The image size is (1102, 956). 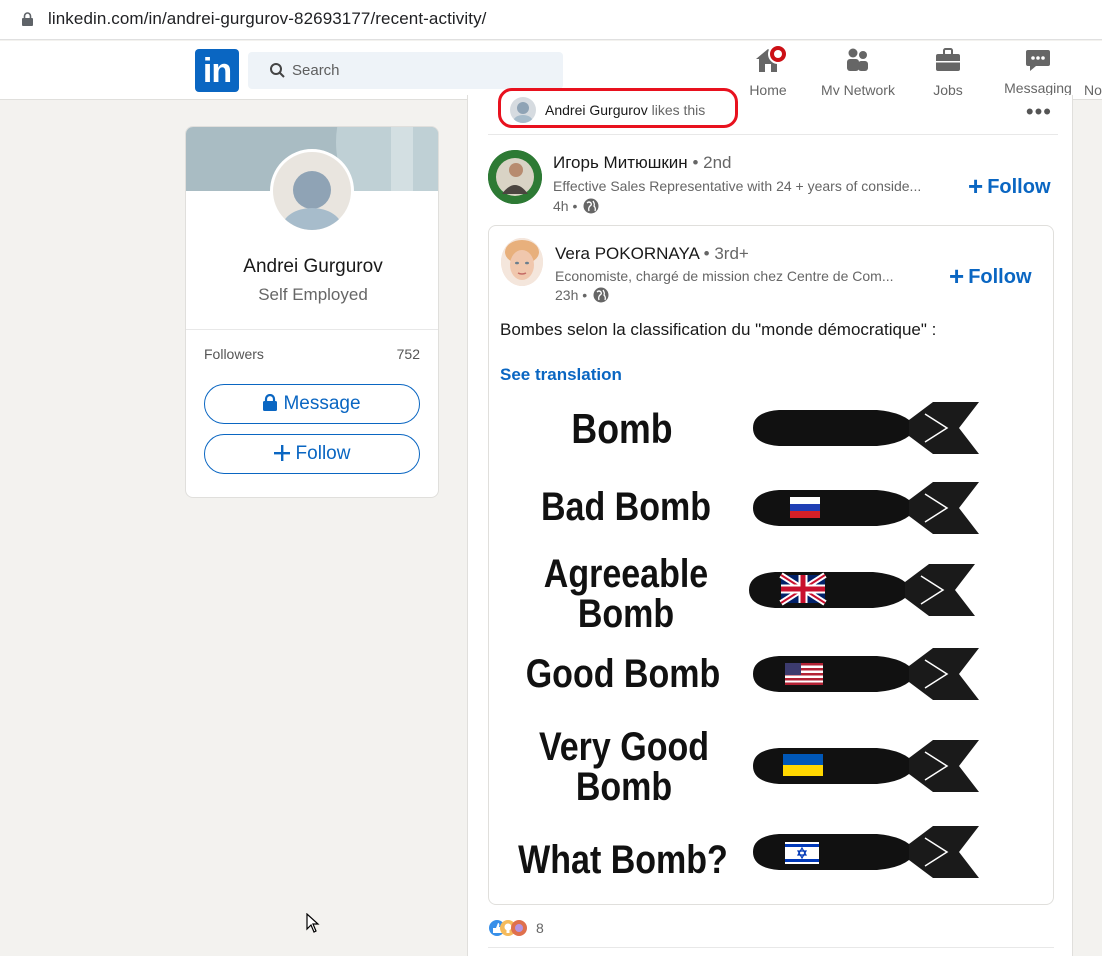 I want to click on meme-label-line1: What Bomb?, so click(x=623, y=860).